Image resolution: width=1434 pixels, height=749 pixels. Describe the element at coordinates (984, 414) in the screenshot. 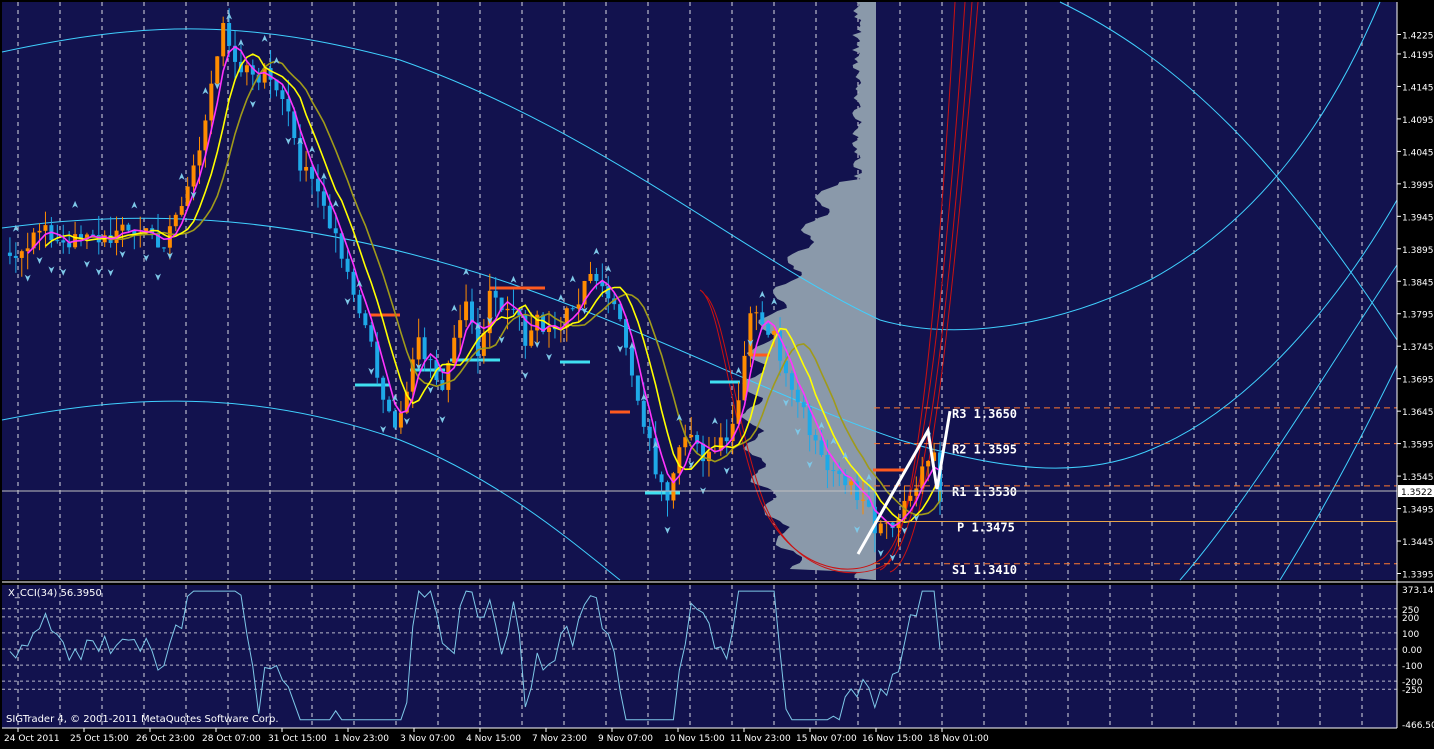

I see `pivot-label-r3: R3 1.3650` at that location.